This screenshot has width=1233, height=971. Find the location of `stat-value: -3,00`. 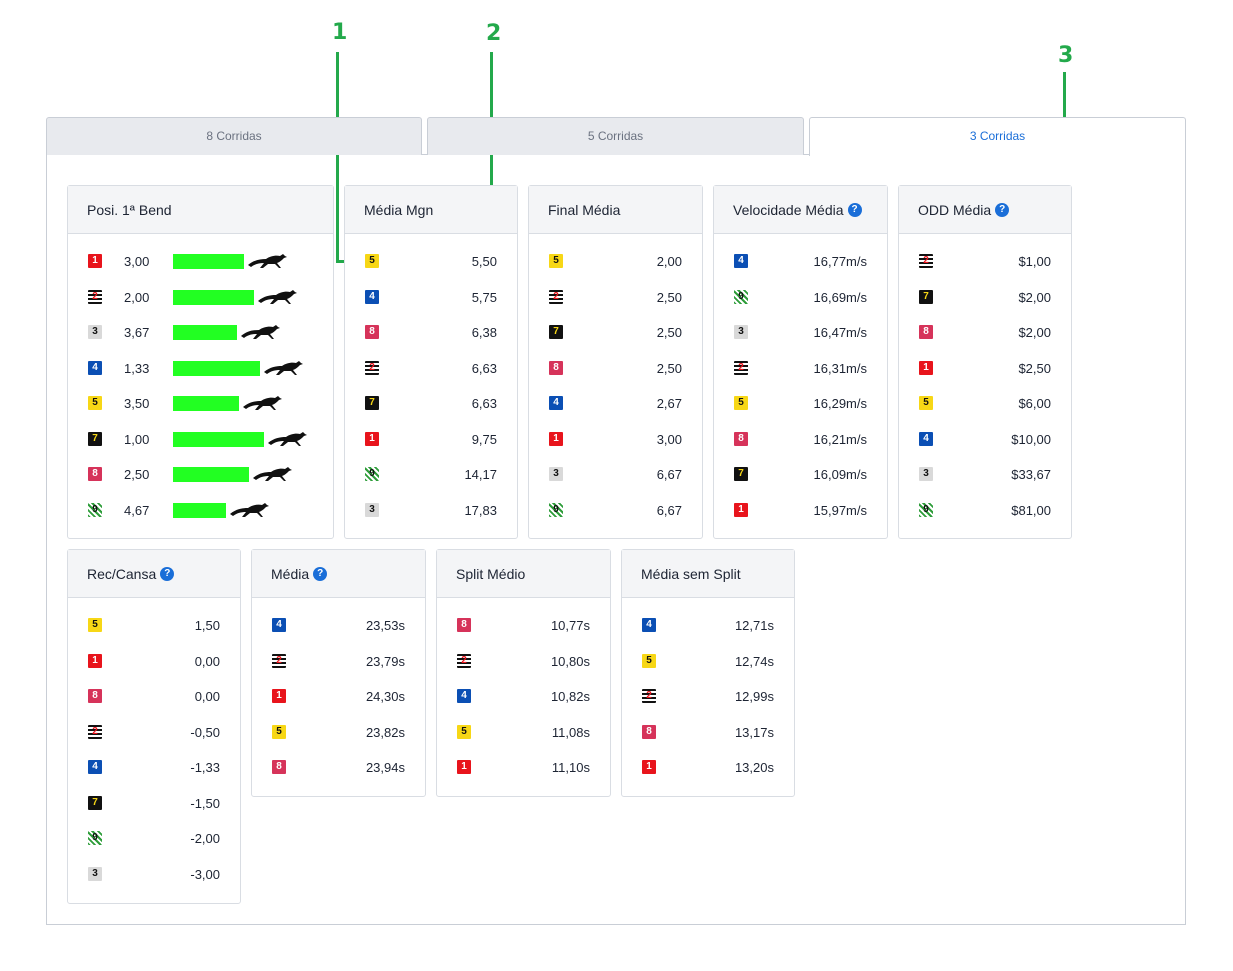

stat-value: -3,00 is located at coordinates (205, 874).